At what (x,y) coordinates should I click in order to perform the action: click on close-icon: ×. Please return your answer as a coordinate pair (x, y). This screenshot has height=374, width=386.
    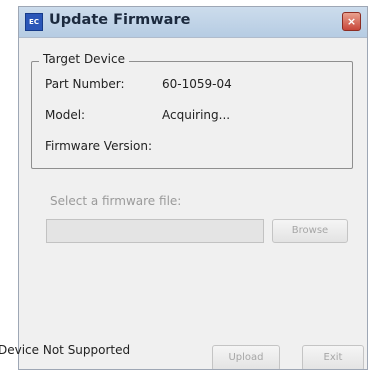
    Looking at the image, I should click on (351, 21).